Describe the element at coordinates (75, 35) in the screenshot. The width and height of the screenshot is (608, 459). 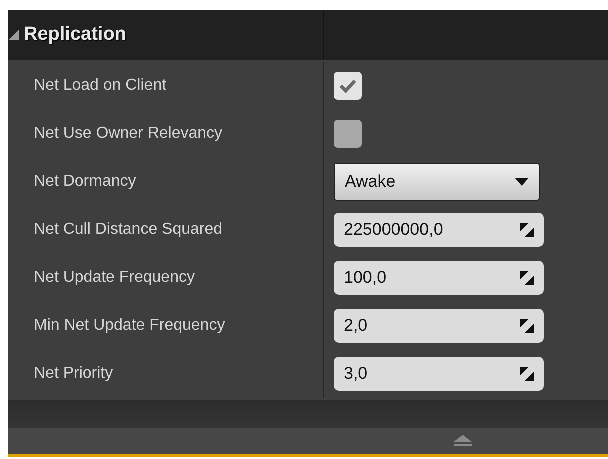
I see `section-title: Replication` at that location.